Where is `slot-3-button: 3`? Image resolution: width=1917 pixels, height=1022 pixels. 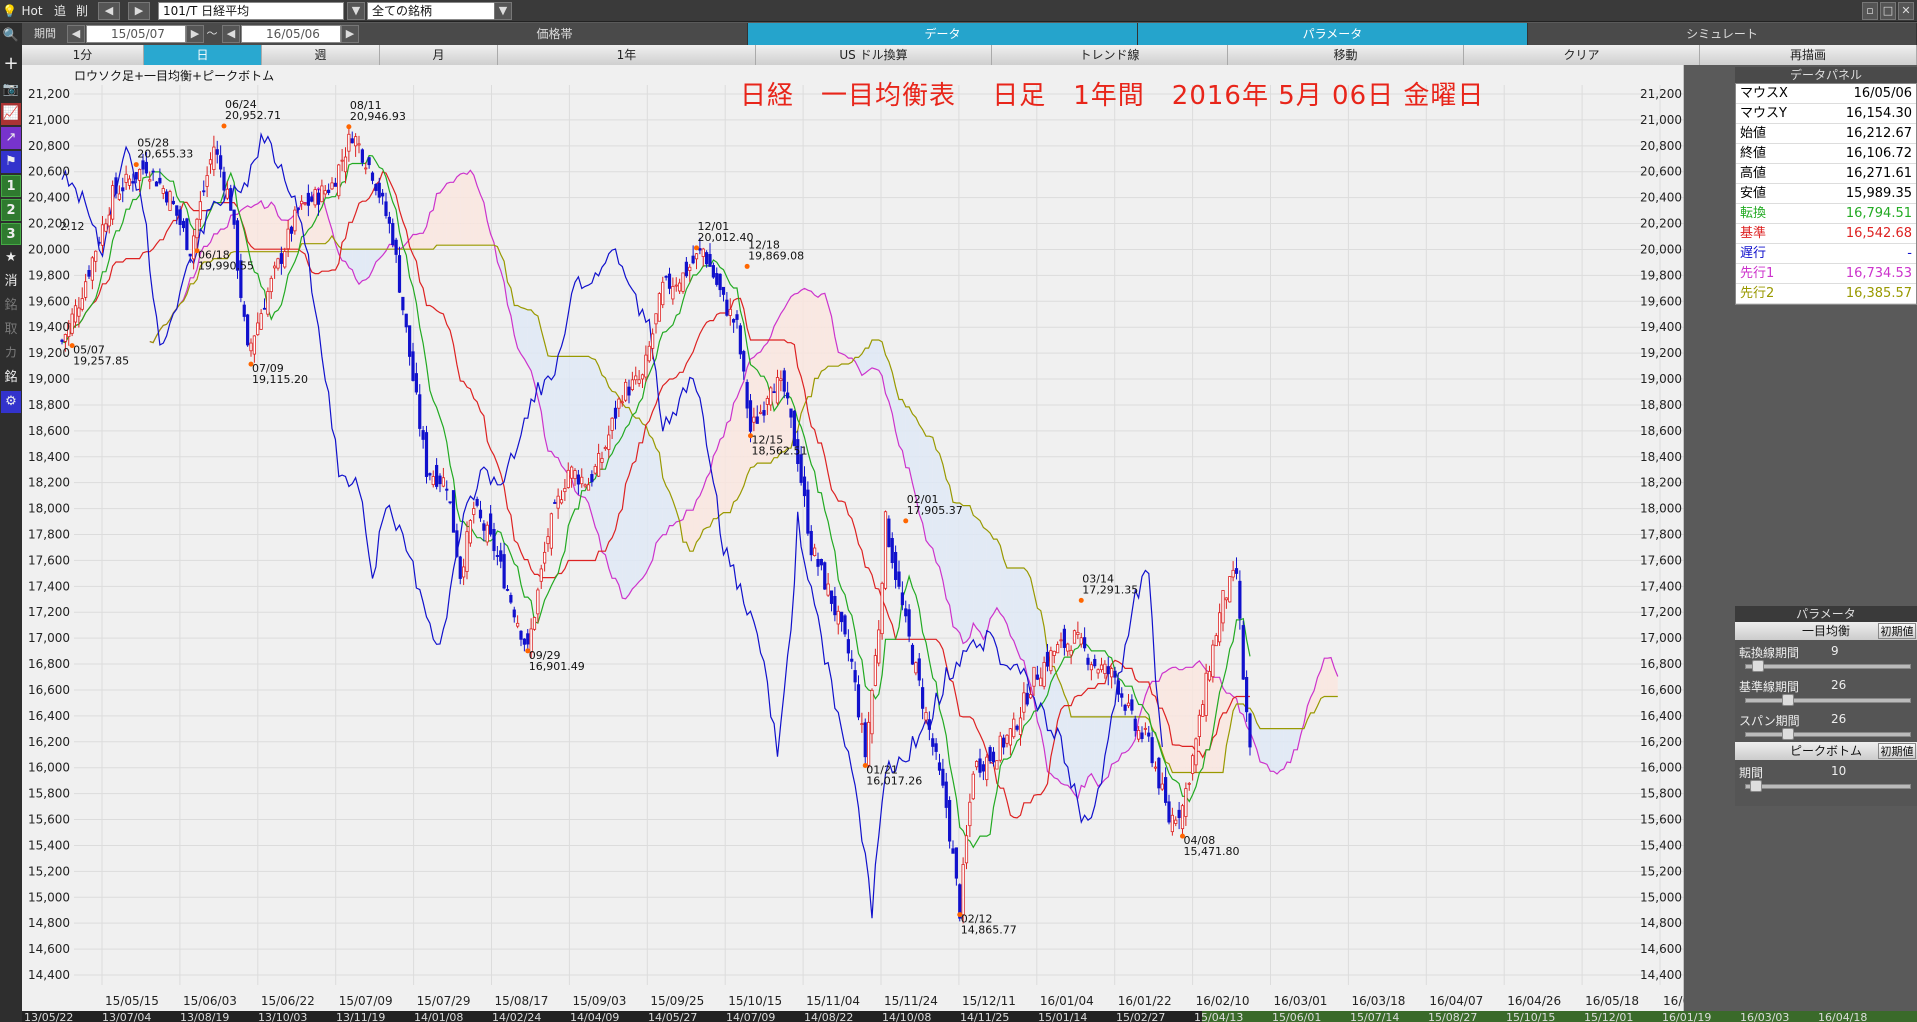
slot-3-button: 3 is located at coordinates (11, 234).